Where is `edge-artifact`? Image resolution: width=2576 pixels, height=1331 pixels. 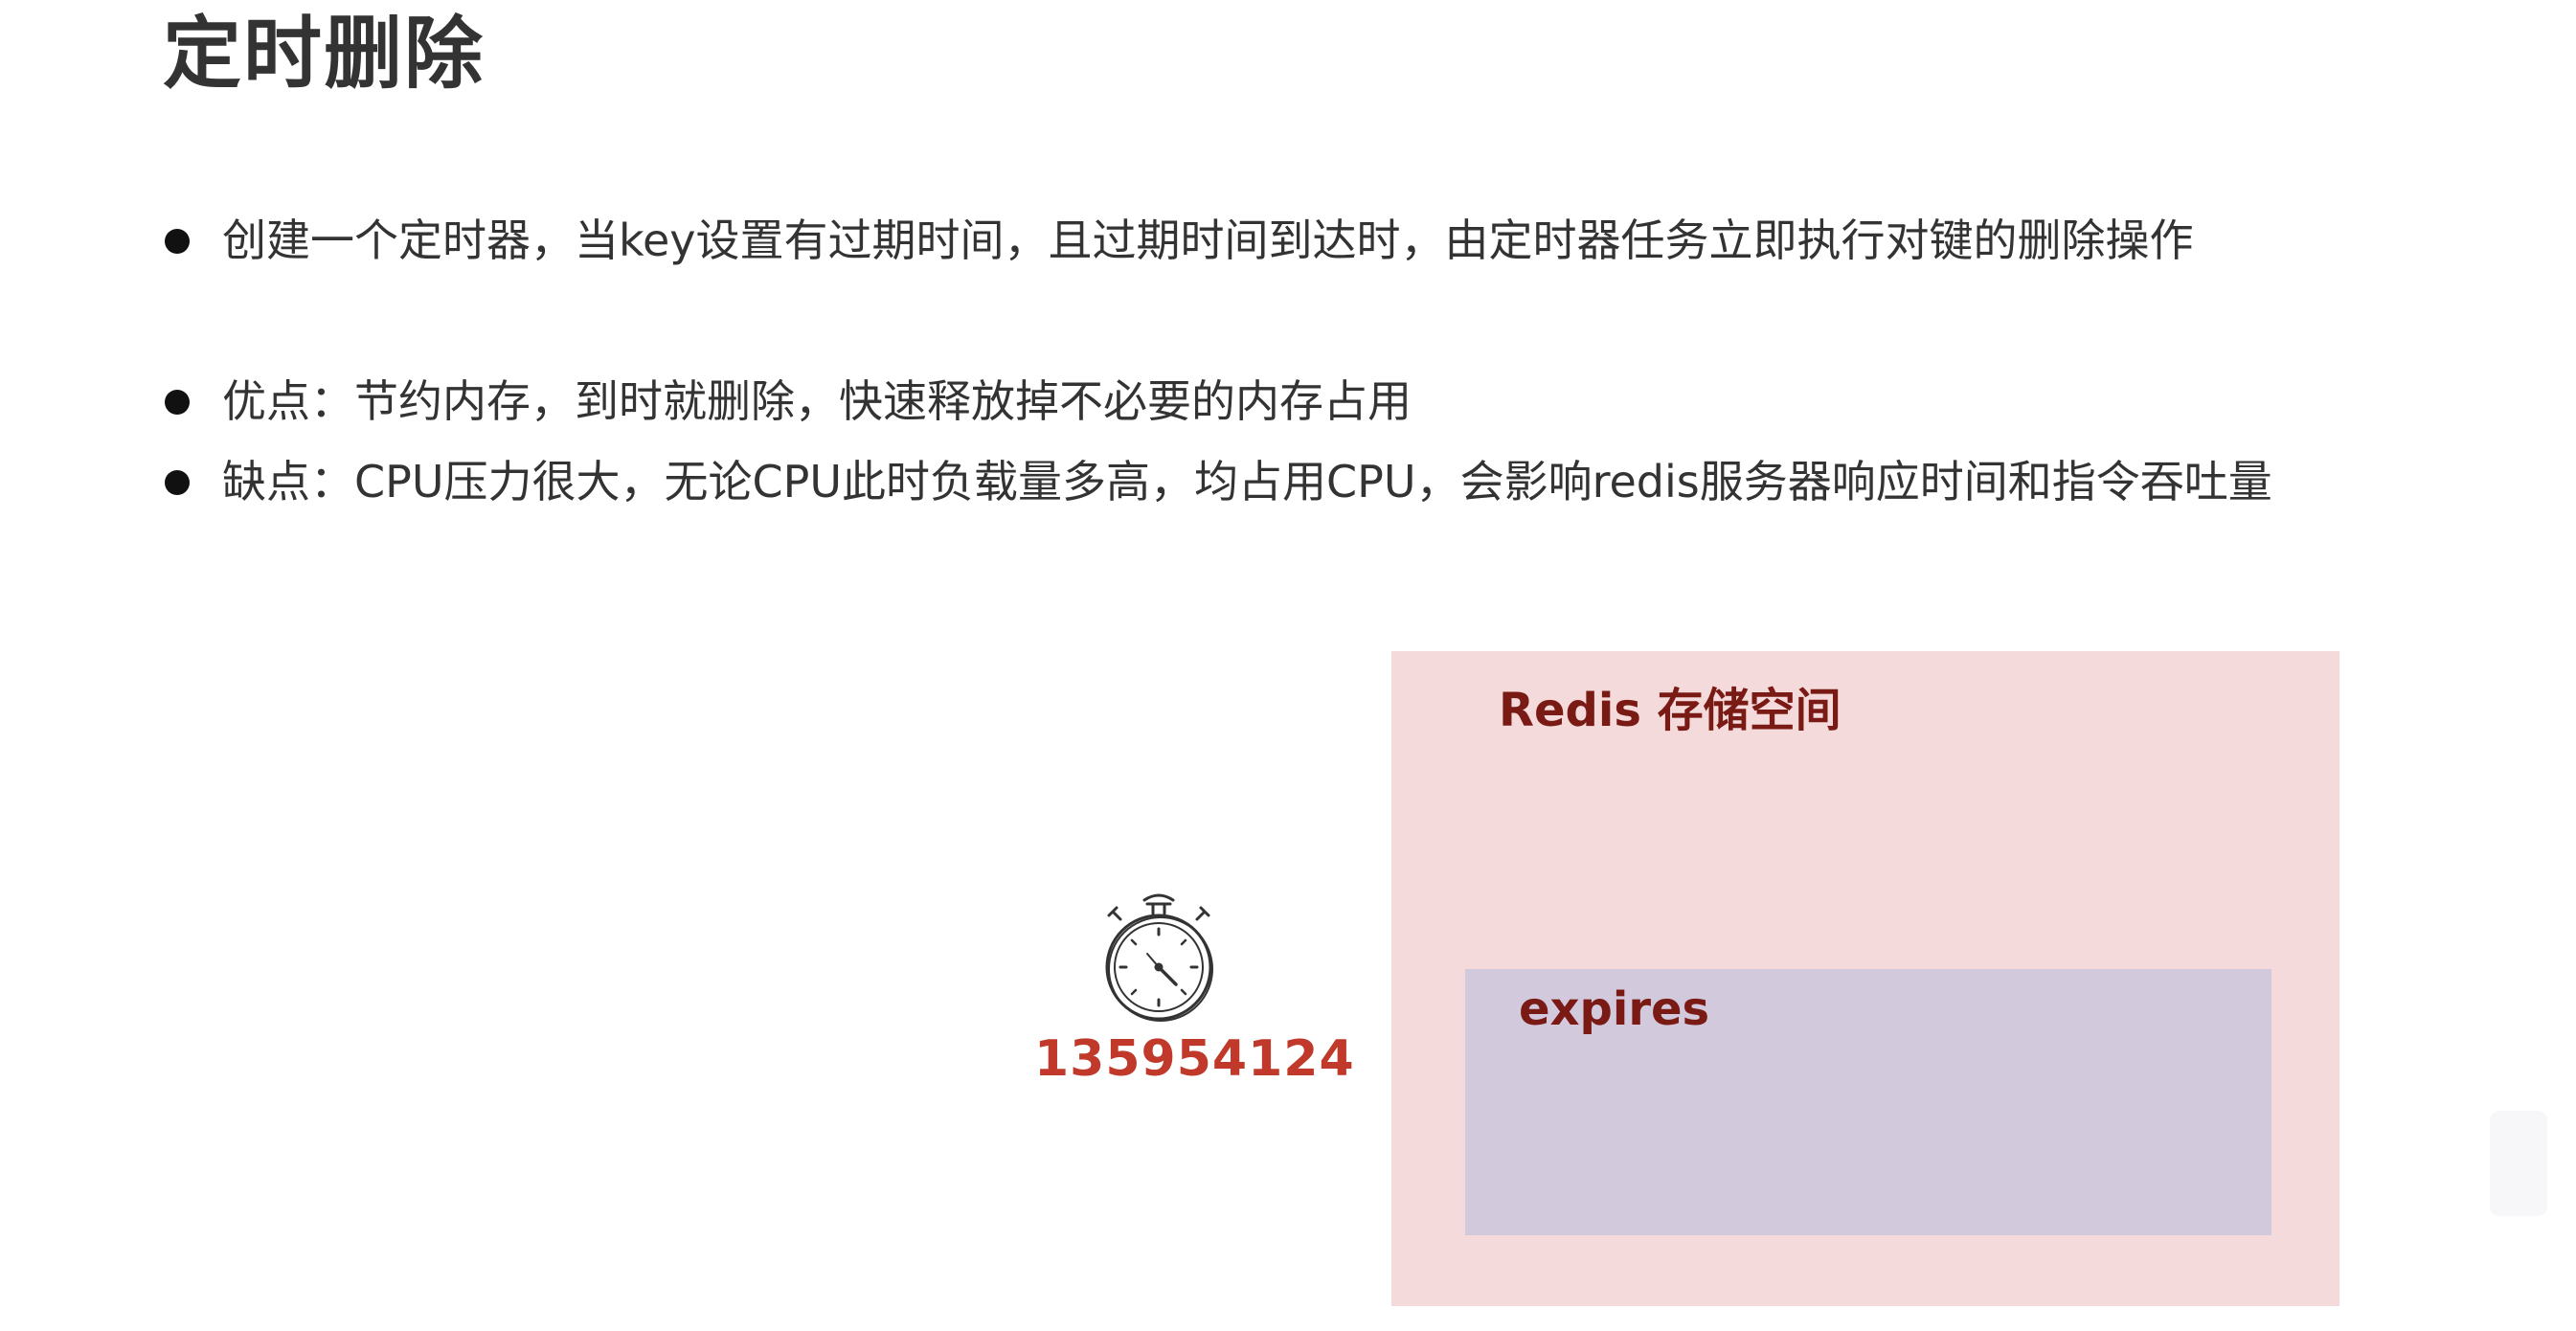 edge-artifact is located at coordinates (2518, 1163).